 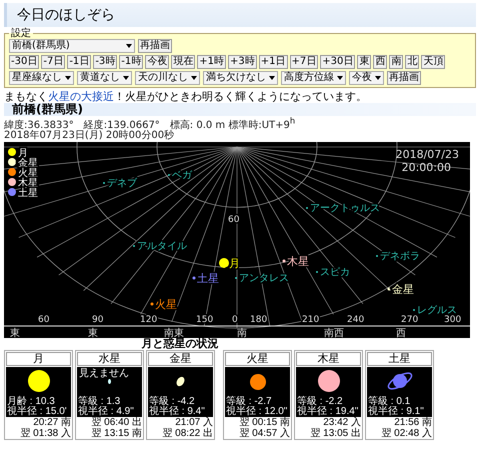 What do you see at coordinates (194, 422) in the screenshot?
I see `rise-set-time: 21:07 入` at bounding box center [194, 422].